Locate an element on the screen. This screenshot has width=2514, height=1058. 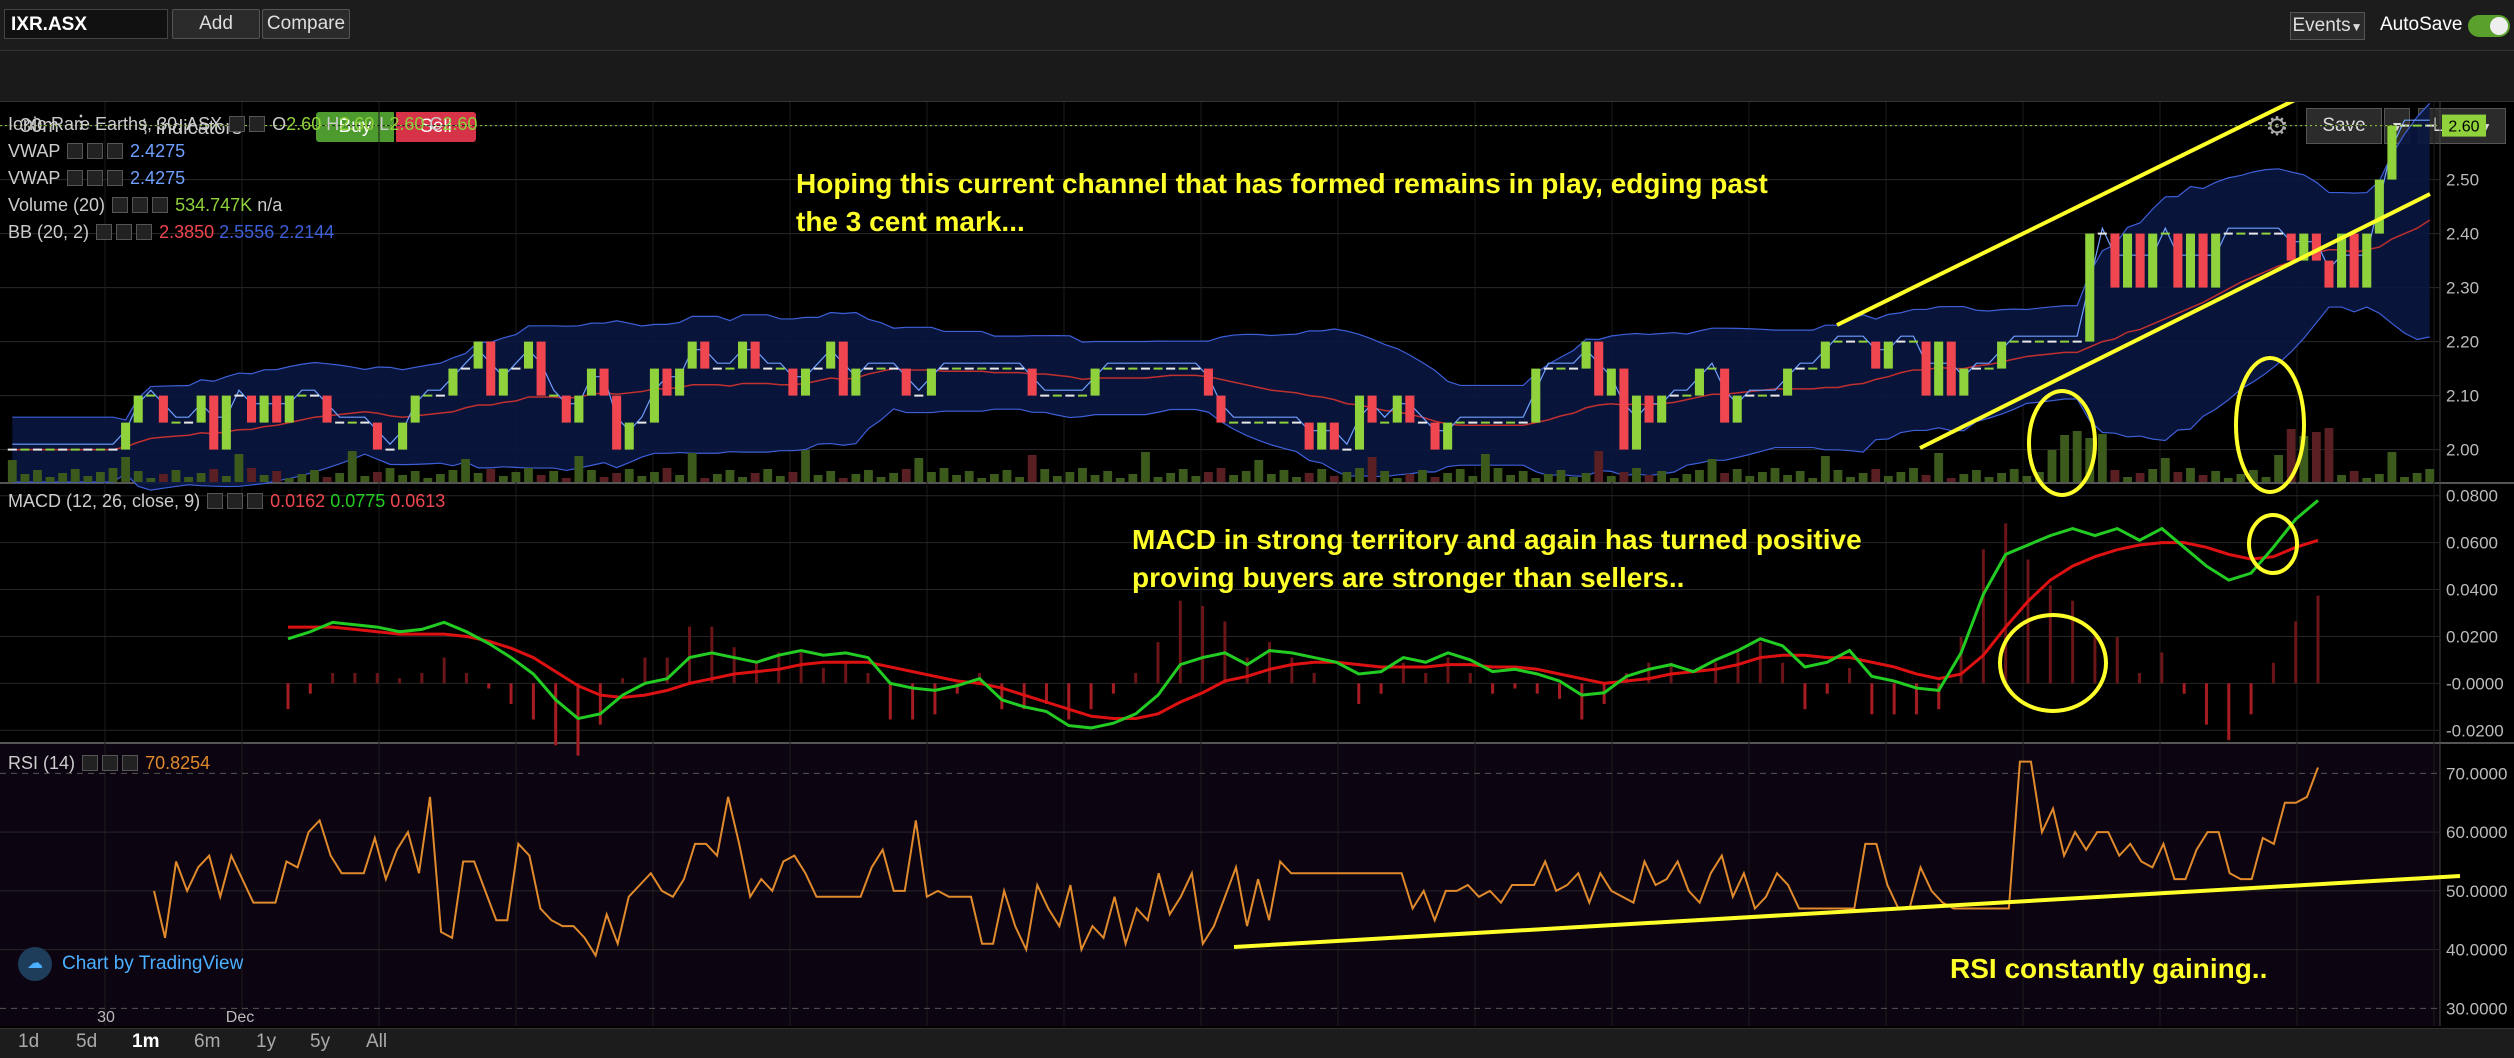
add-button: Add is located at coordinates (216, 24).